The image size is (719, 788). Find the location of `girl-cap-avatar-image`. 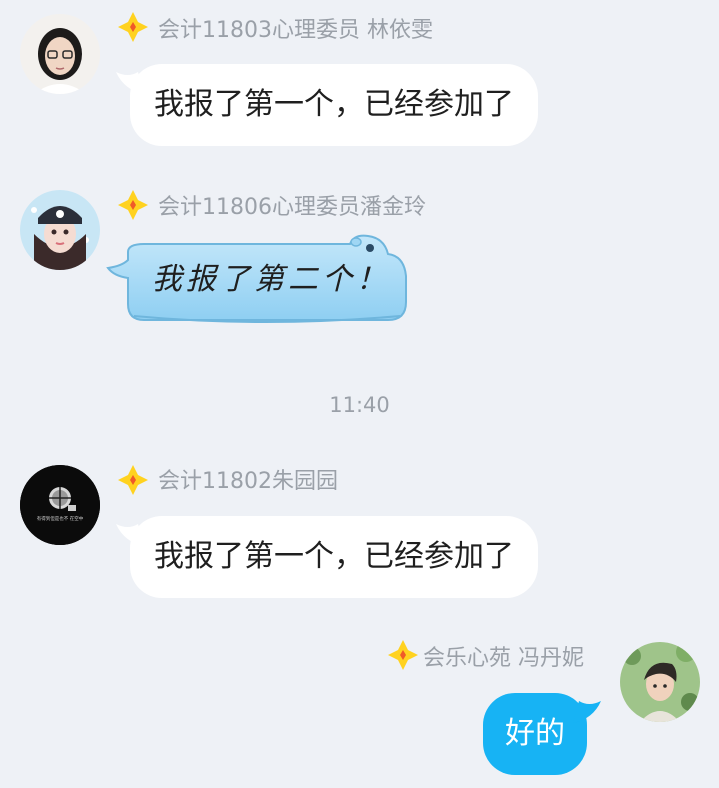

girl-cap-avatar-image is located at coordinates (60, 230).